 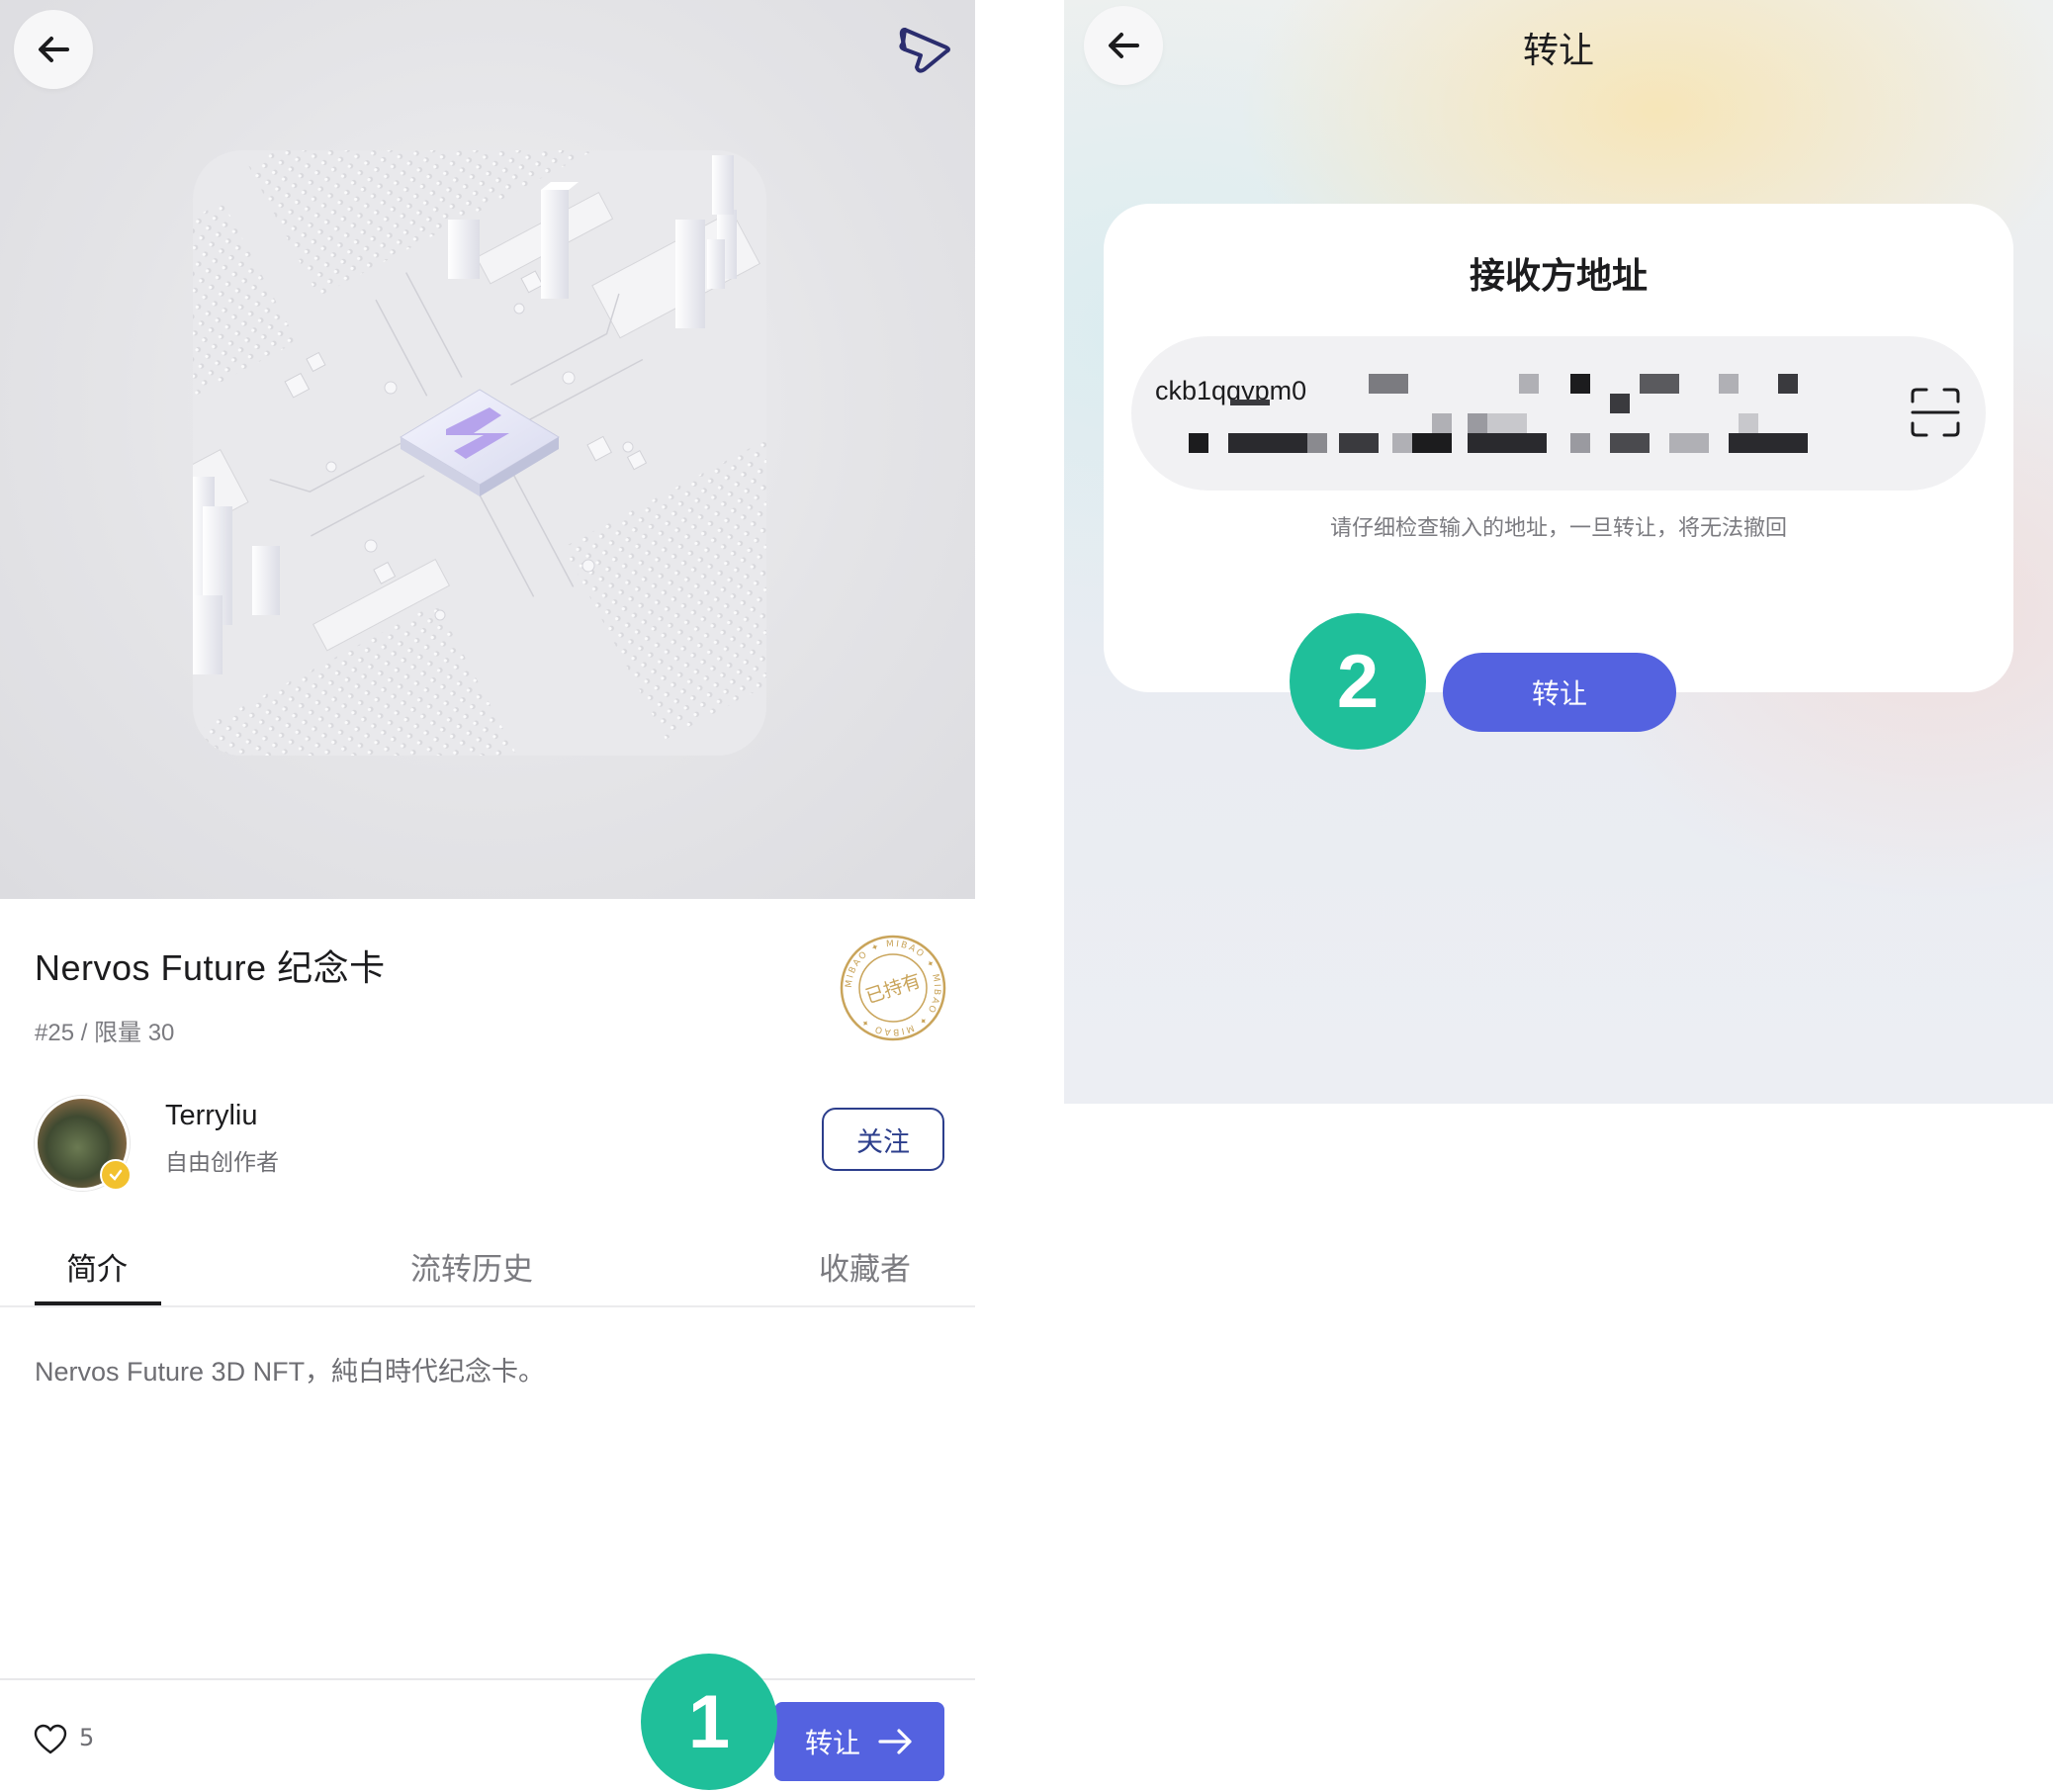 What do you see at coordinates (865, 1266) in the screenshot?
I see `tab-collectors: 收藏者` at bounding box center [865, 1266].